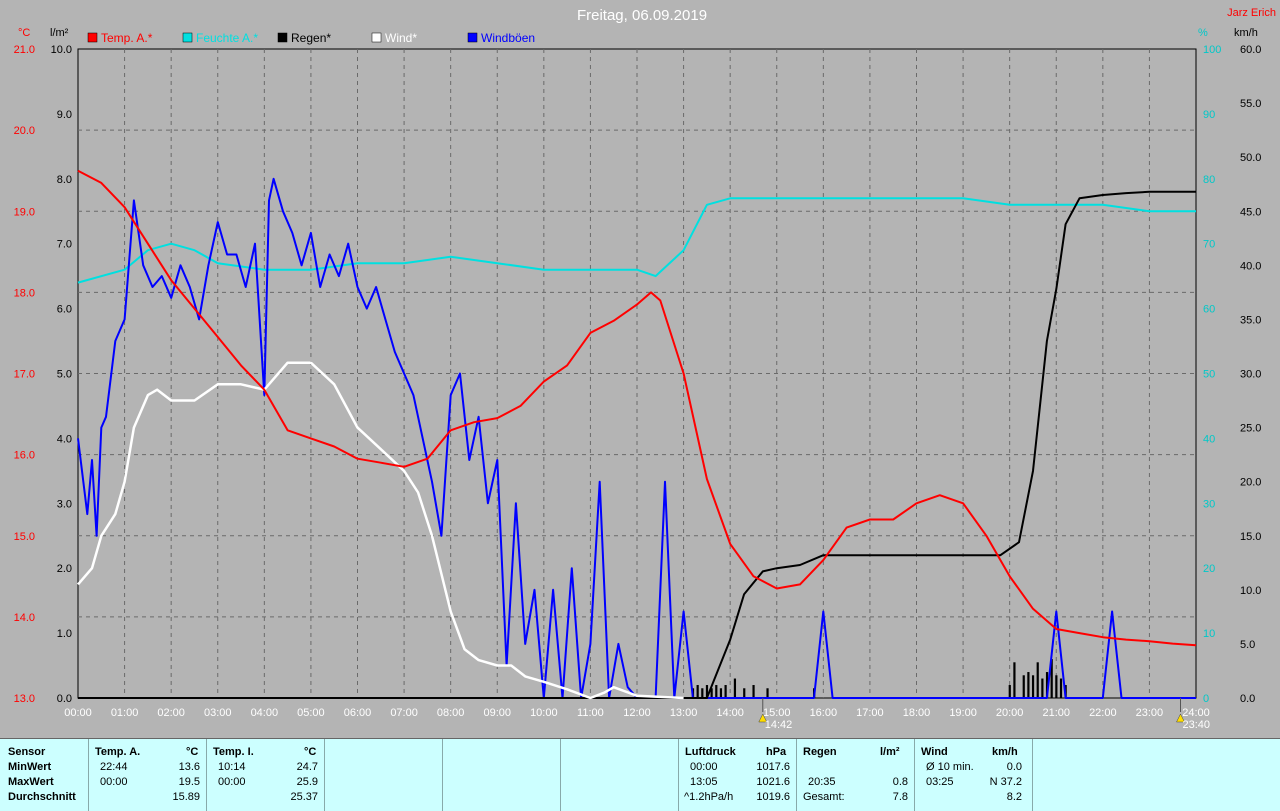  What do you see at coordinates (401, 38) in the screenshot?
I see `legend-label: Wind*` at bounding box center [401, 38].